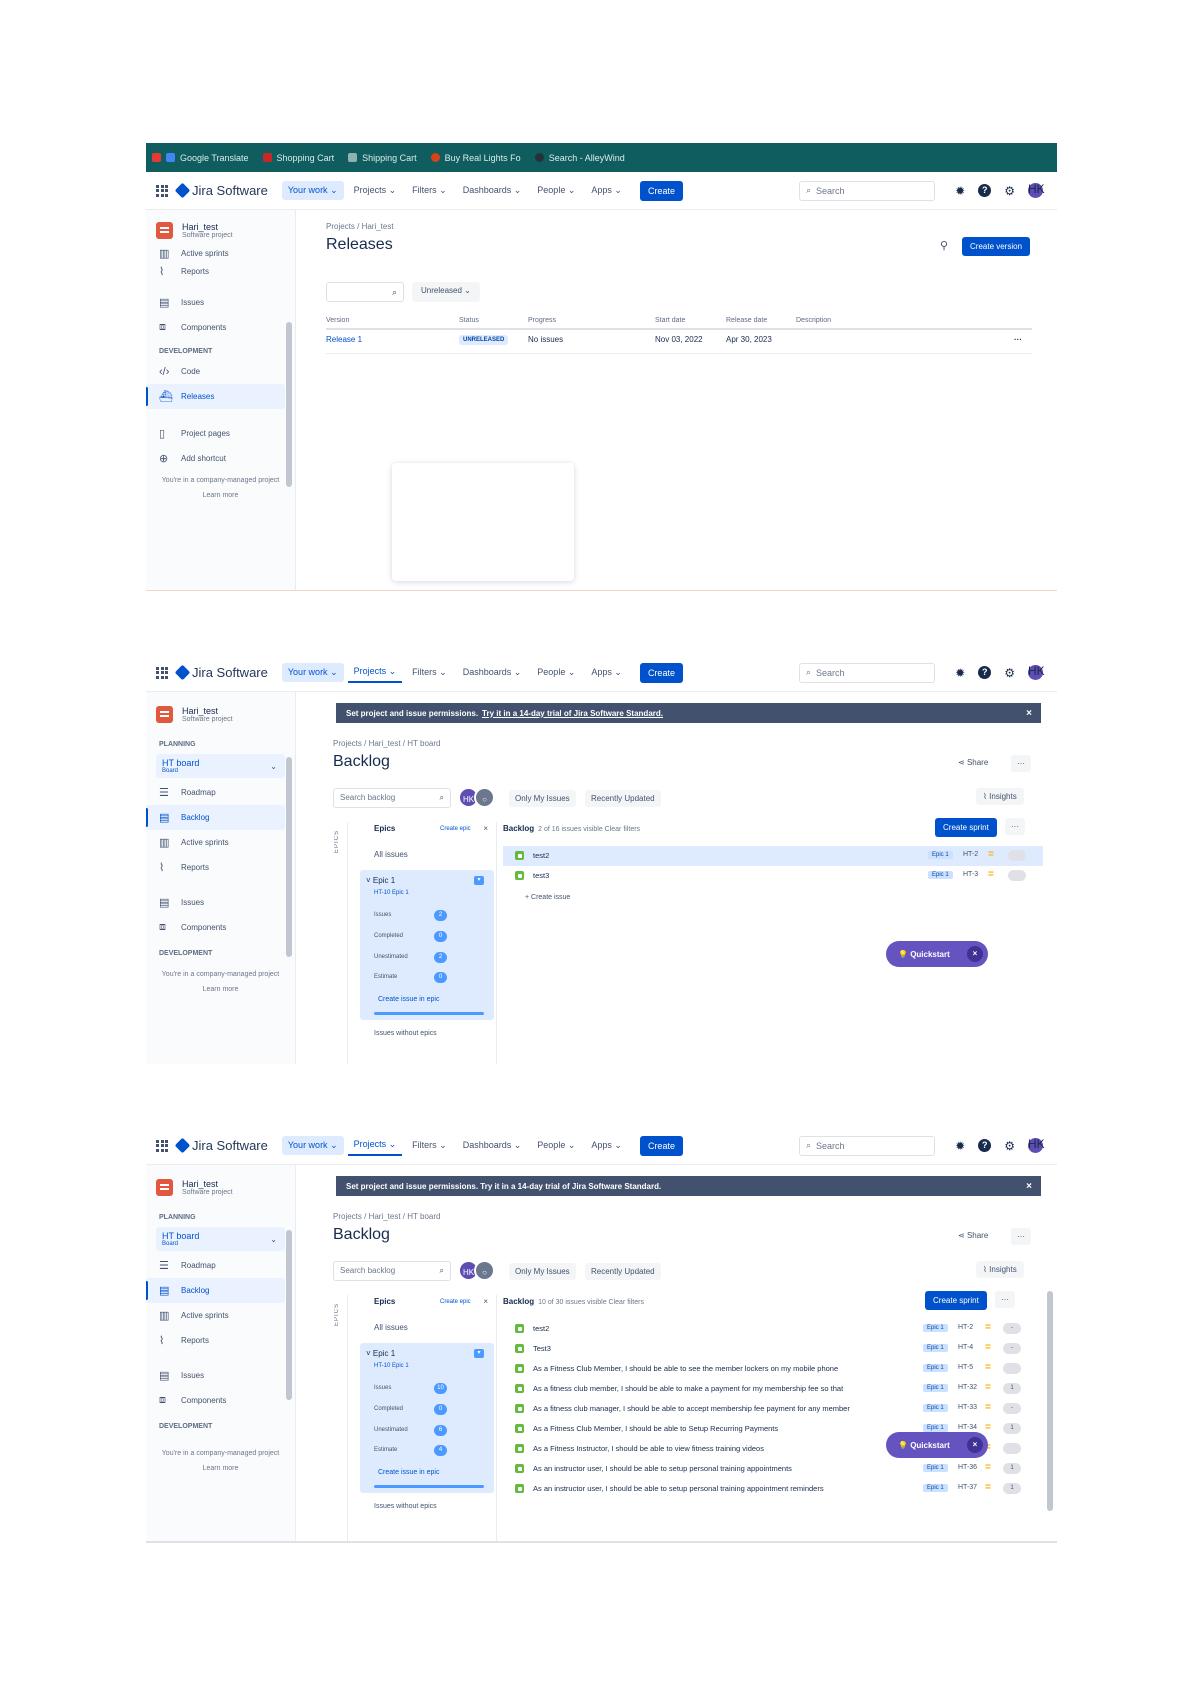 The height and width of the screenshot is (1698, 1200). I want to click on recently-updated-filter: Recently Updated, so click(623, 798).